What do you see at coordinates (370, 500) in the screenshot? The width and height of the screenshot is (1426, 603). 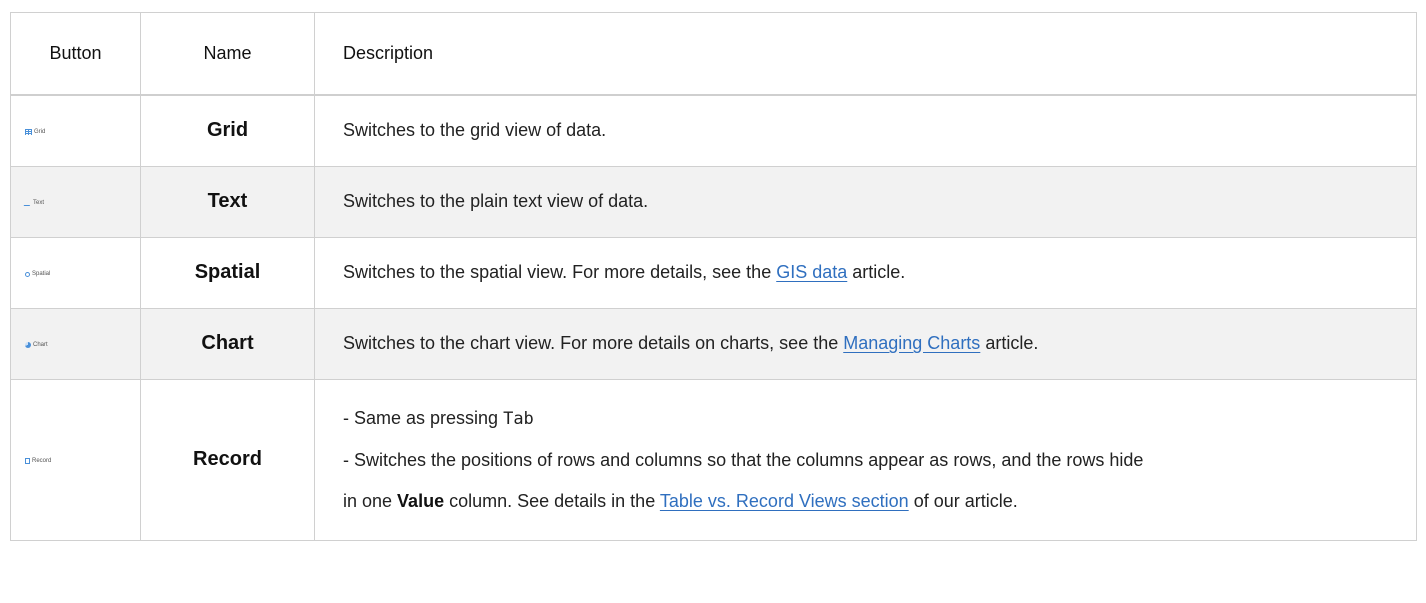 I see `description-text: in one` at bounding box center [370, 500].